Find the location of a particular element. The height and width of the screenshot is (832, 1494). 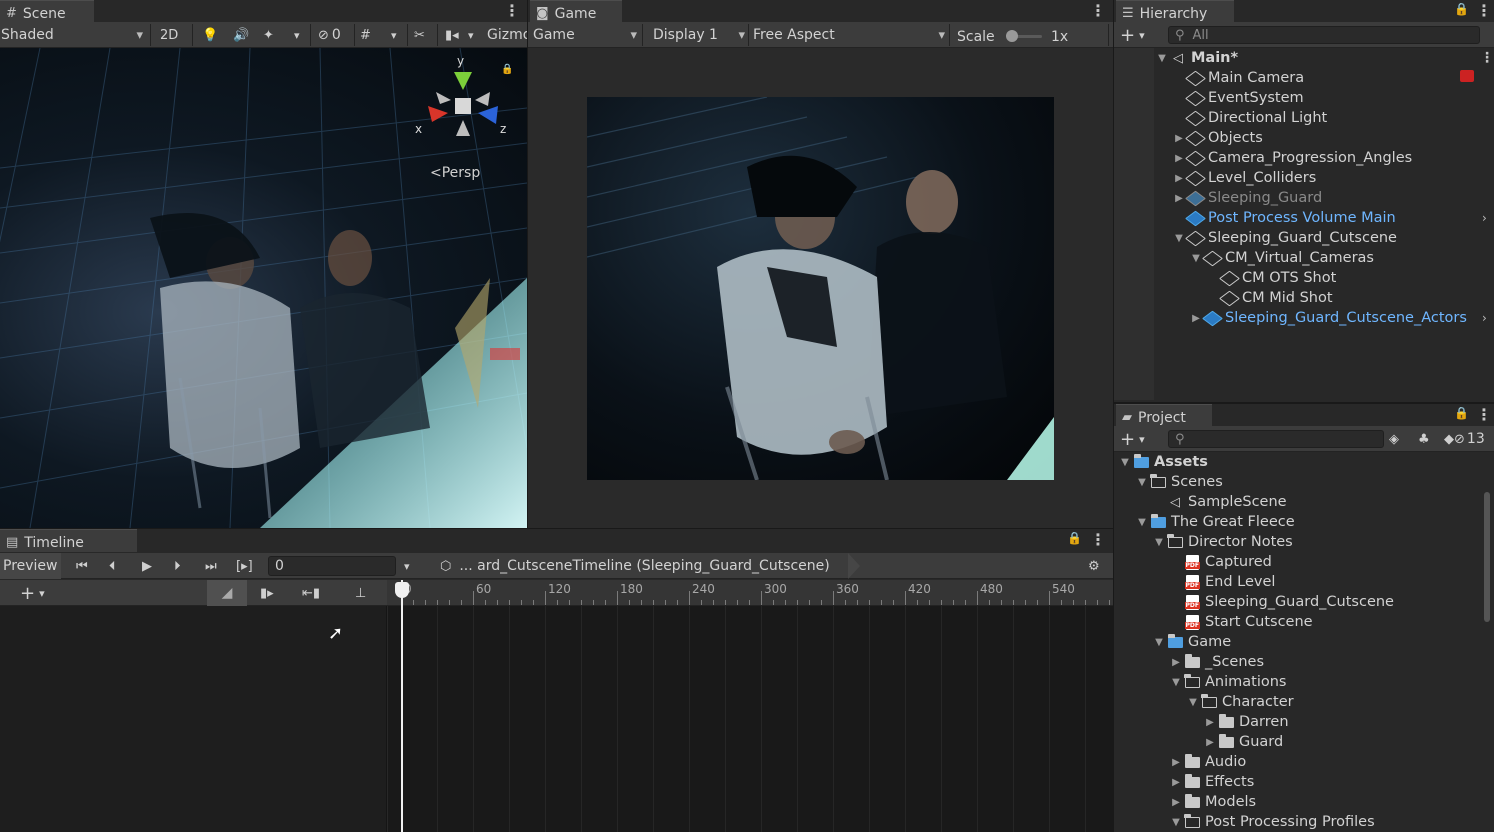

scene-menu-icon: ⋮ is located at coordinates (512, 10).